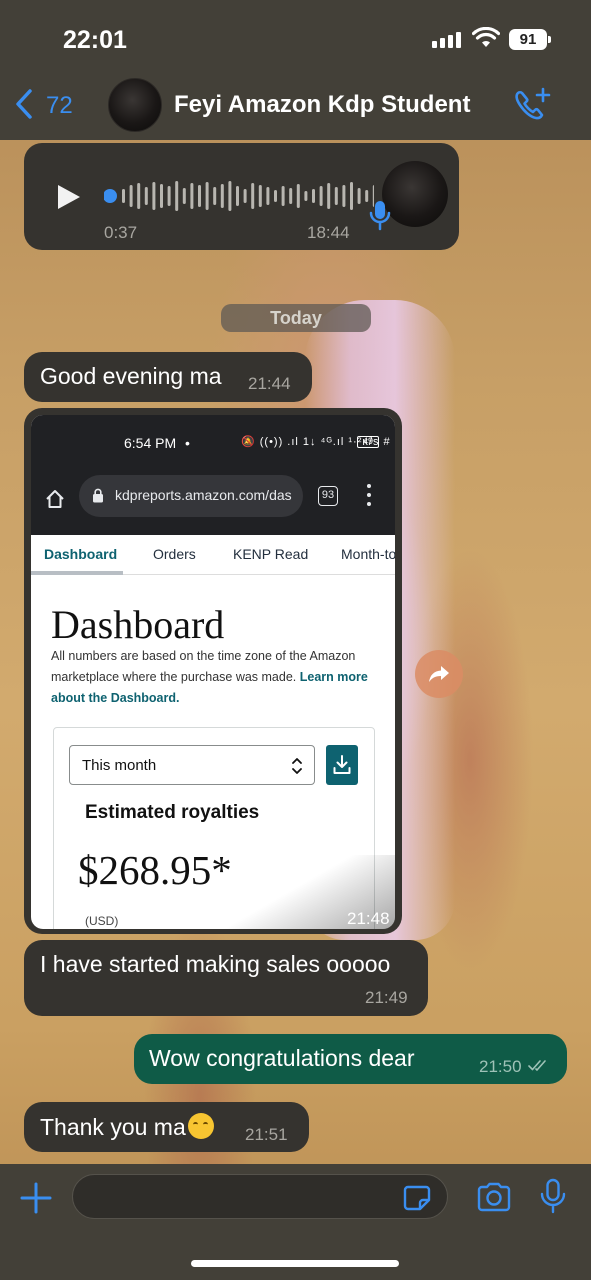 The width and height of the screenshot is (591, 1280). I want to click on incoming-message: Good evening ma 21:44, so click(168, 377).